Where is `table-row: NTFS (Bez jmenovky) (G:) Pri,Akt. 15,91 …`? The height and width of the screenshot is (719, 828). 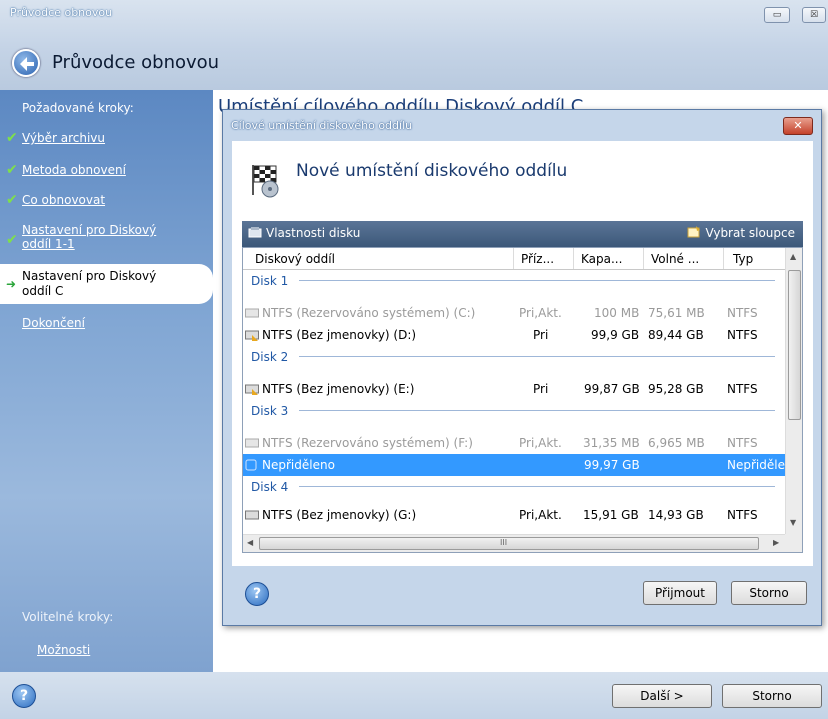 table-row: NTFS (Bez jmenovky) (G:) Pri,Akt. 15,91 … is located at coordinates (514, 515).